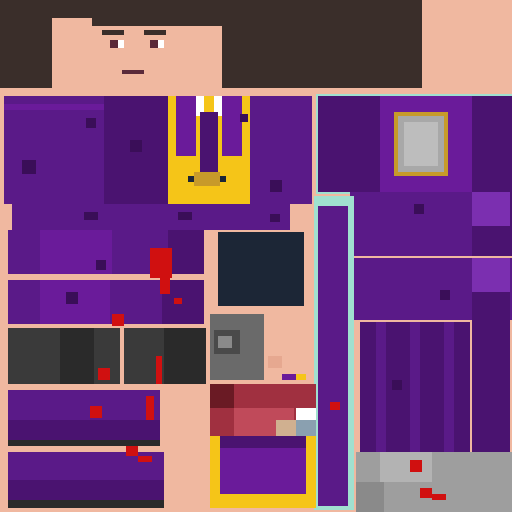 This screenshot has width=512, height=512. Describe the element at coordinates (154, 44) in the screenshot. I see `right-eye` at that location.